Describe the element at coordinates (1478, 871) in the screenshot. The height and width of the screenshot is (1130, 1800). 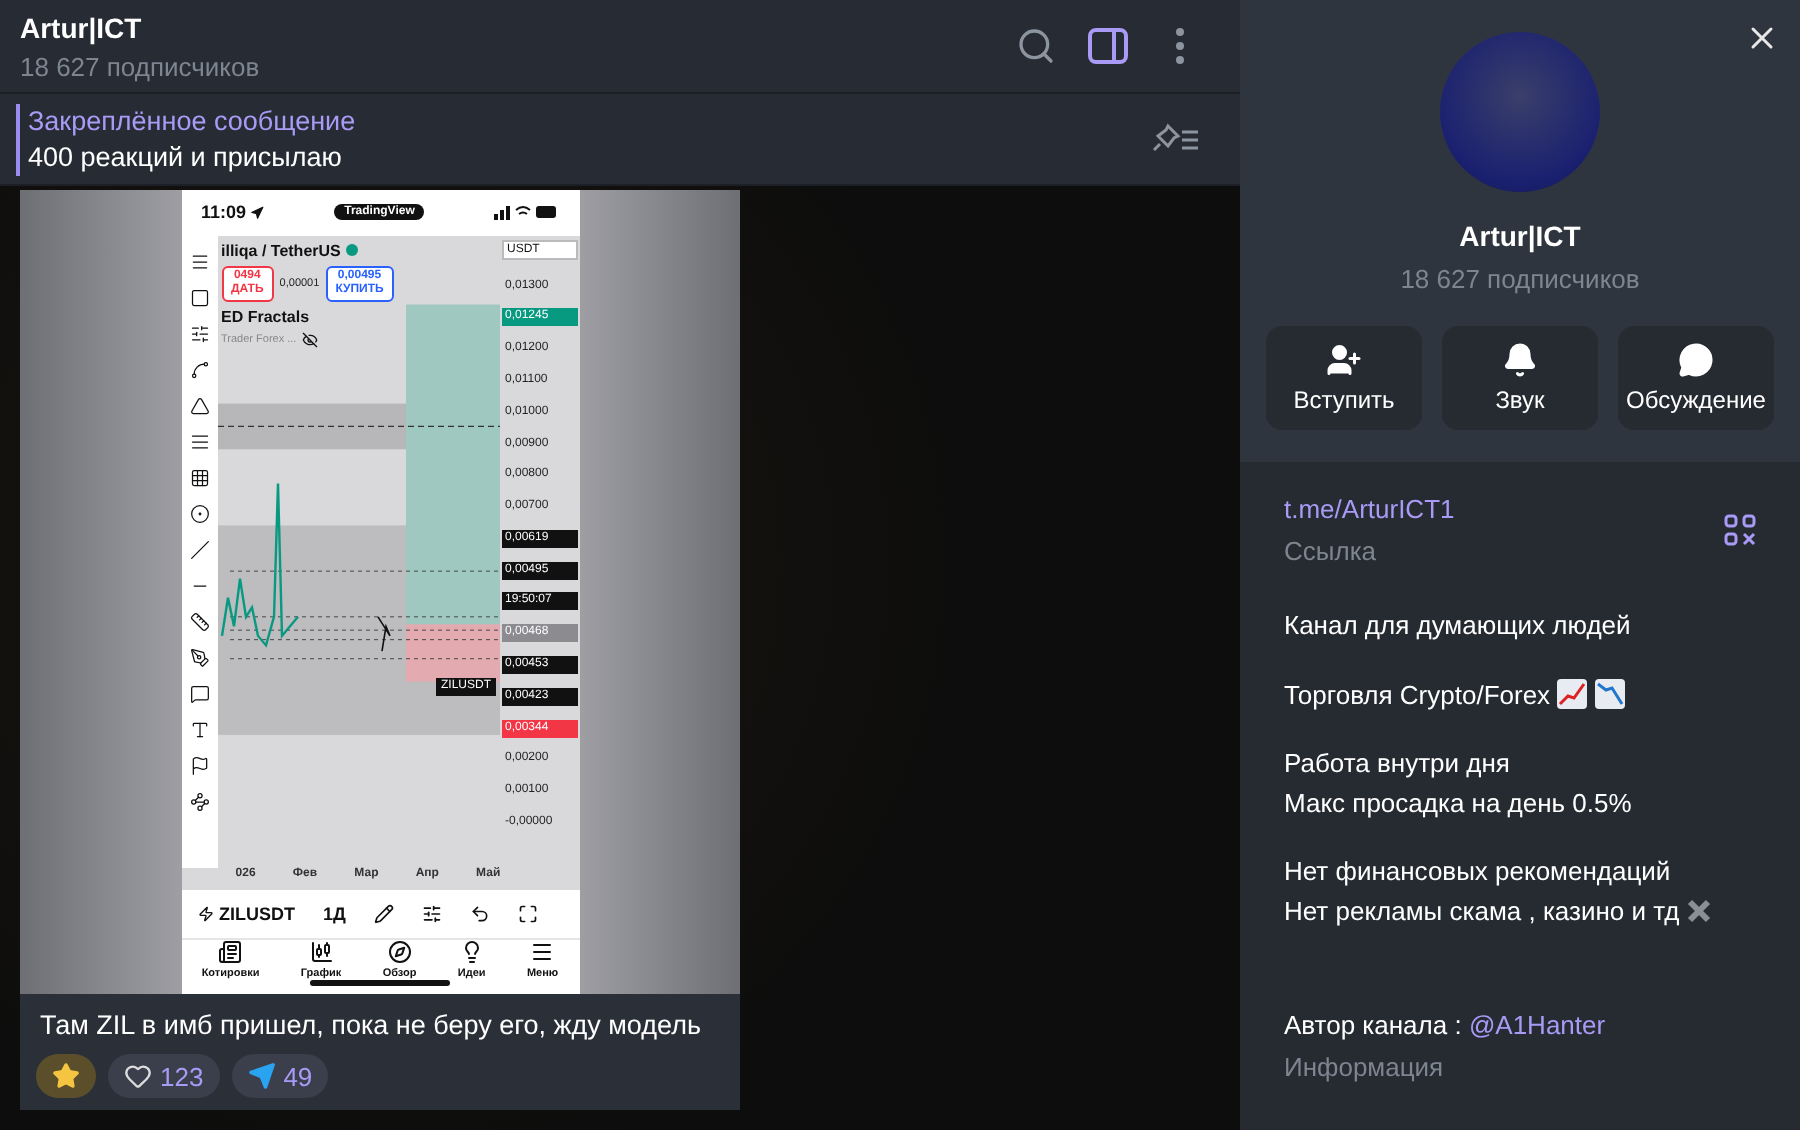
I see `description-text: Нет финансовых рекомендаций` at that location.